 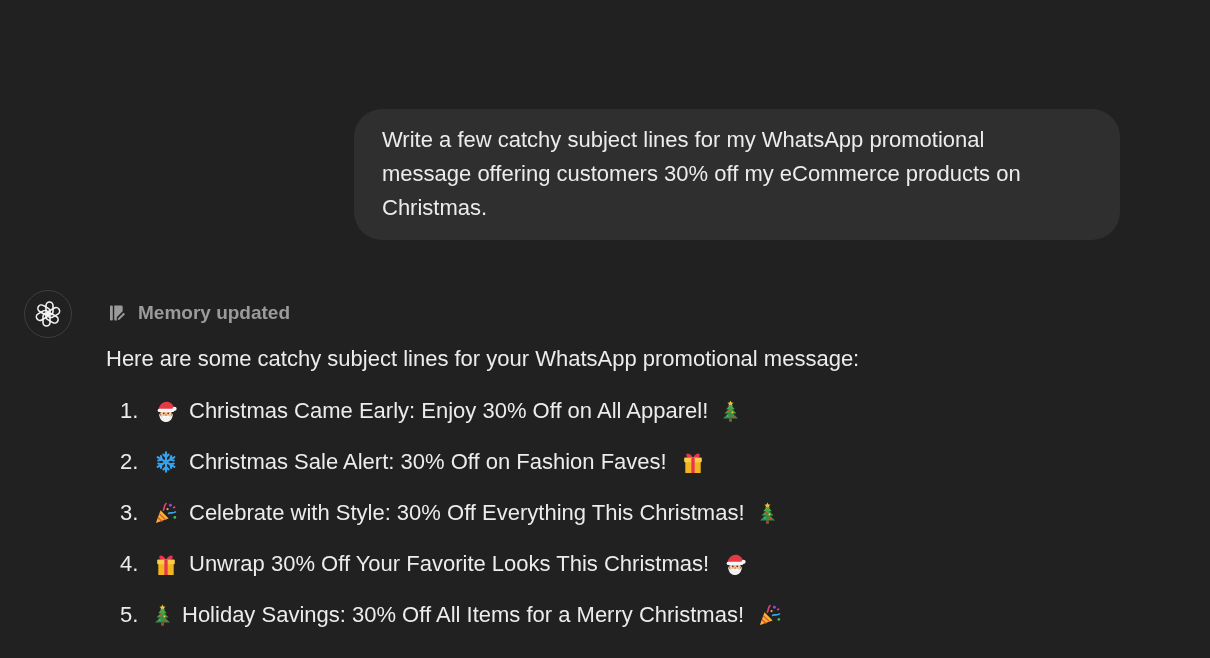 What do you see at coordinates (130, 615) in the screenshot?
I see `list-number: 5.` at bounding box center [130, 615].